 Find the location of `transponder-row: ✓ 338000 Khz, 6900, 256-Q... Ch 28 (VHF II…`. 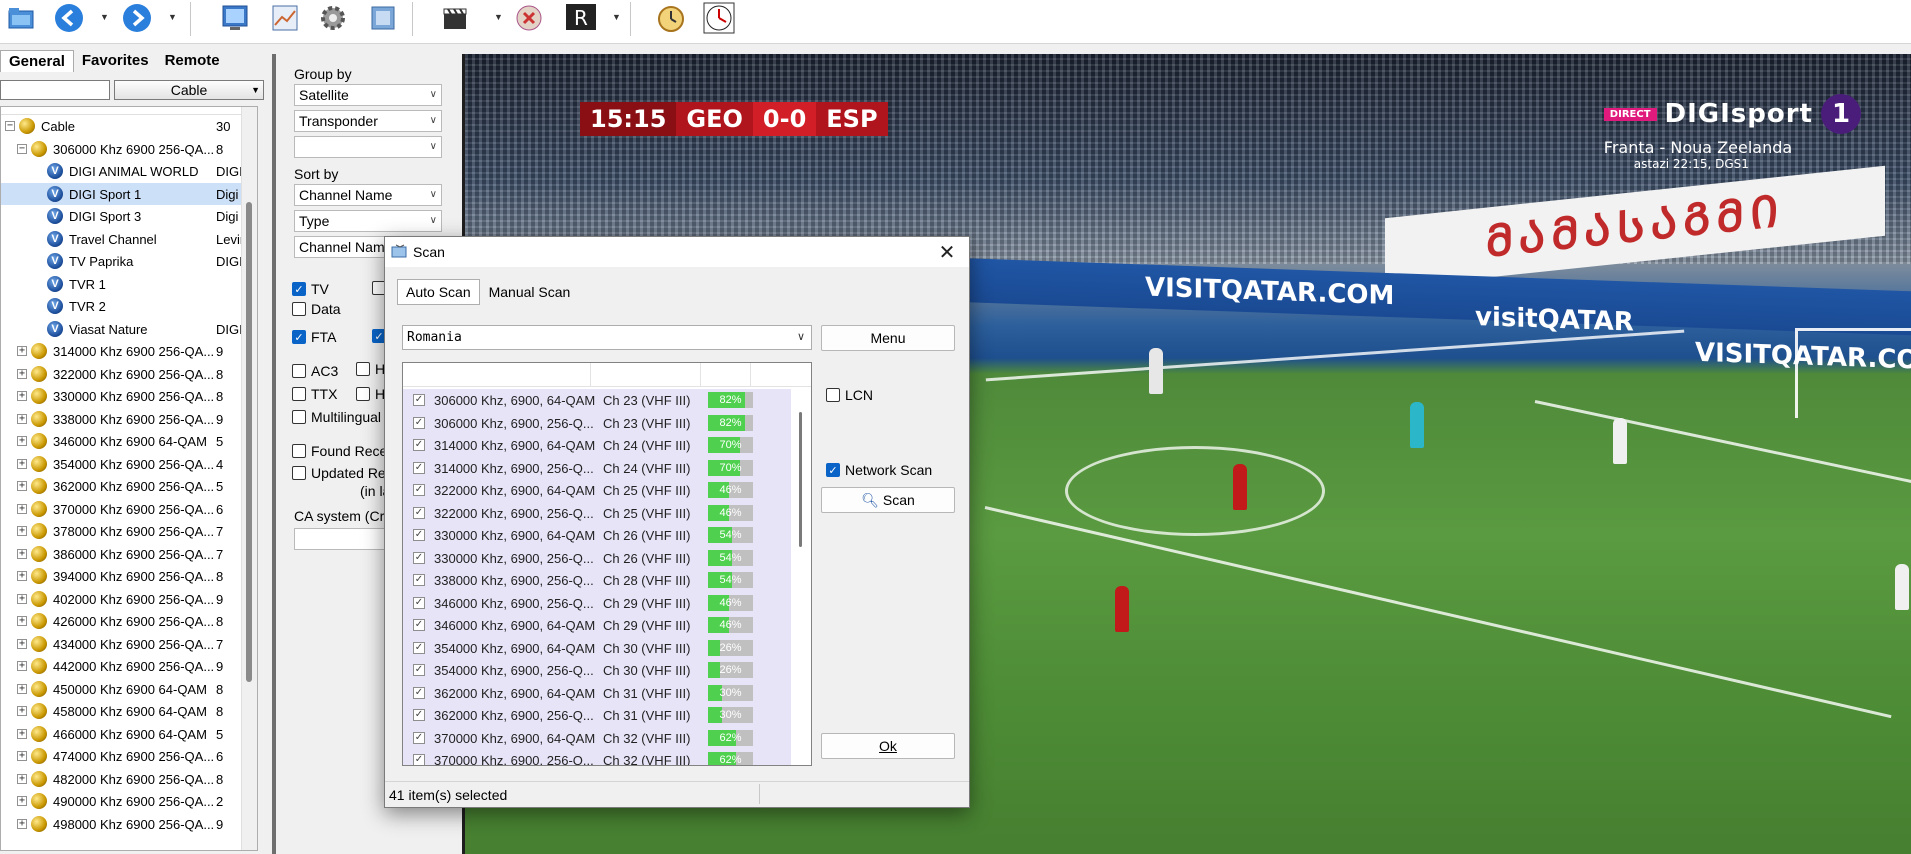

transponder-row: ✓ 338000 Khz, 6900, 256-Q... Ch 28 (VHF II… is located at coordinates (597, 580).